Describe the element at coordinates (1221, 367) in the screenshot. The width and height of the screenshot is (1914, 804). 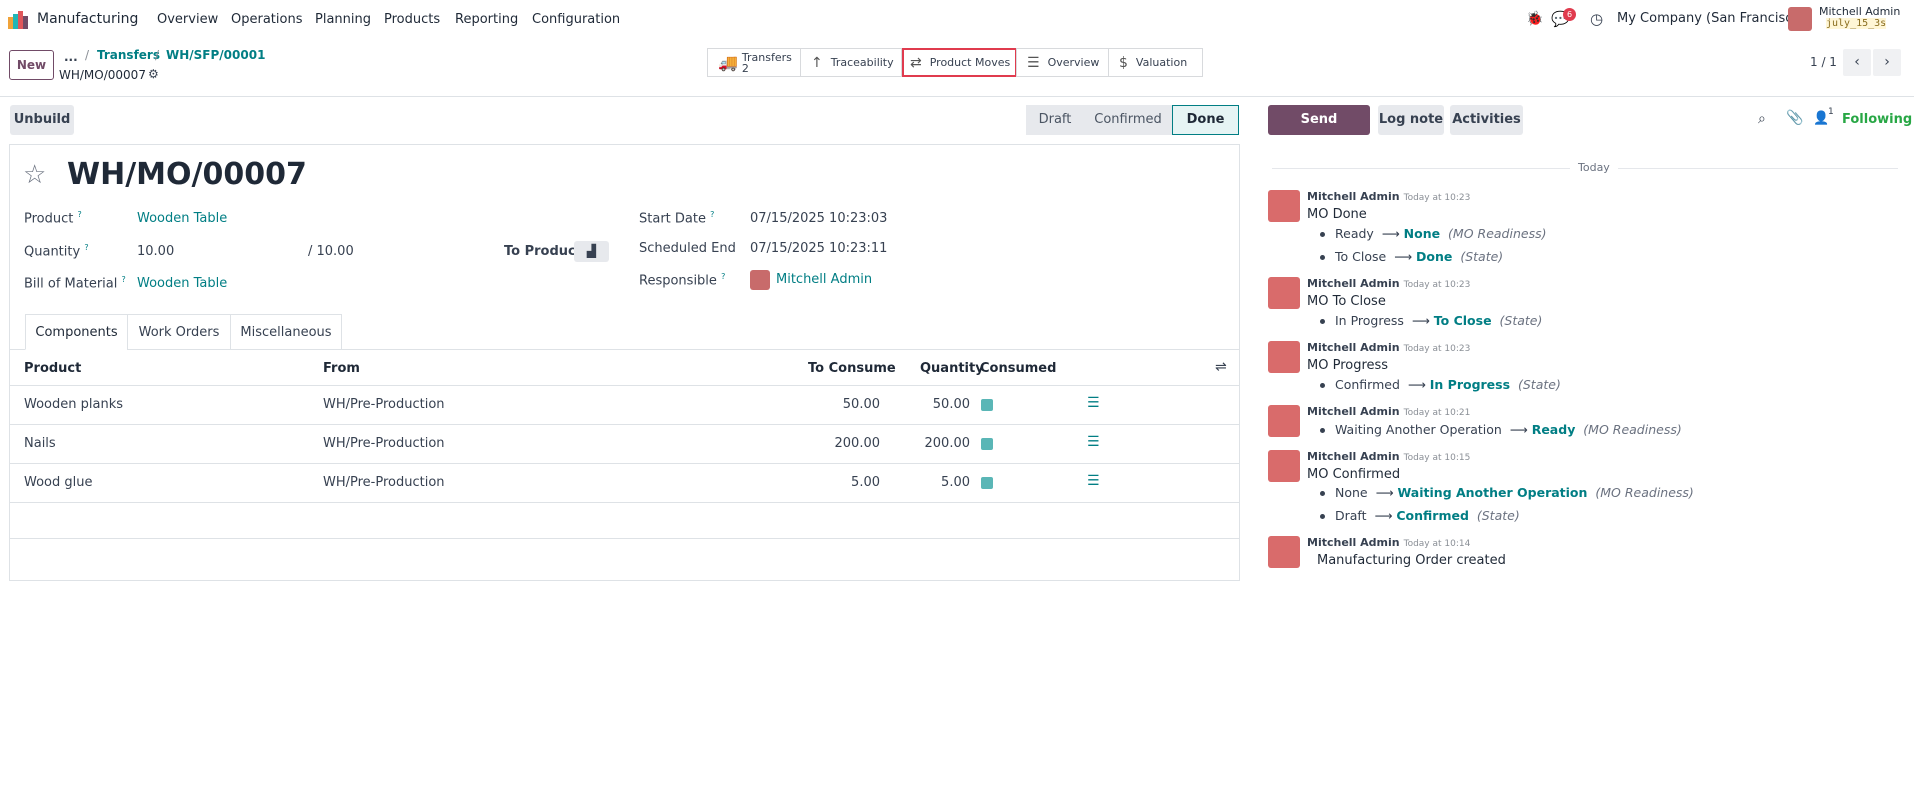
I see `optional-columns-icon: ⇌` at that location.